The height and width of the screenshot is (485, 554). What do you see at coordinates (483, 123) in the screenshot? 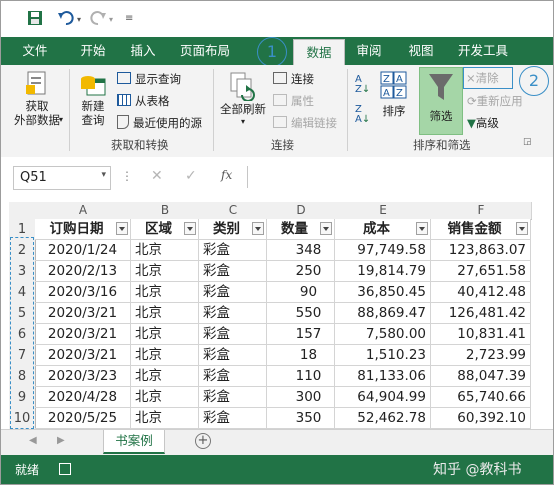
I see `advanced-filter-button: ▼高级` at bounding box center [483, 123].